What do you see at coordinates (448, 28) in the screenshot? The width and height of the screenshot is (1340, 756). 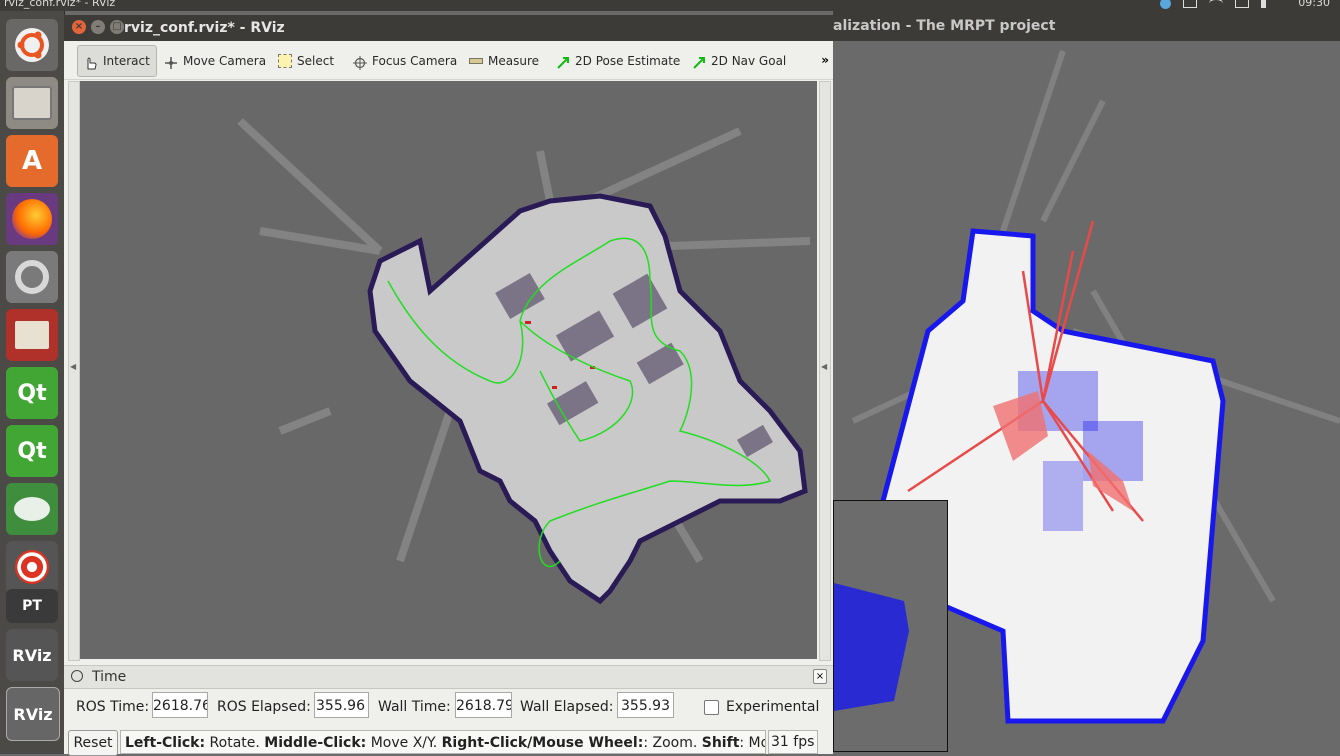 I see `rviz-titlebar: × – □ rviz_conf.rviz* - RViz` at bounding box center [448, 28].